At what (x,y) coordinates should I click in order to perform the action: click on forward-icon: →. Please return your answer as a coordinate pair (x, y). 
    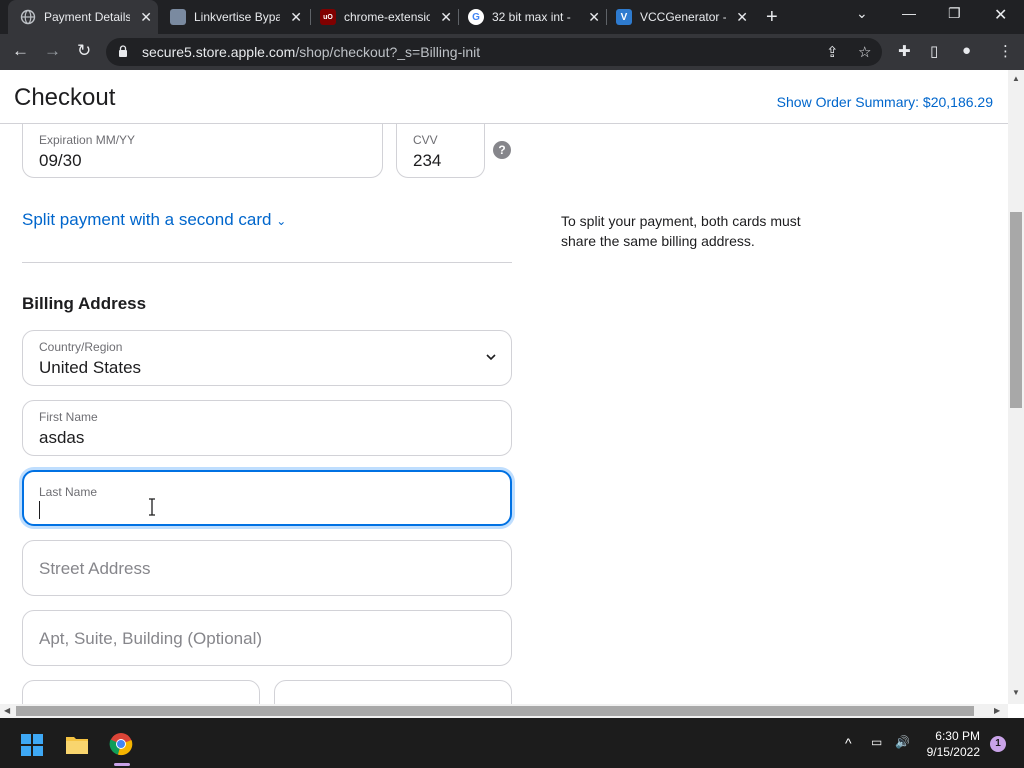
    Looking at the image, I should click on (52, 51).